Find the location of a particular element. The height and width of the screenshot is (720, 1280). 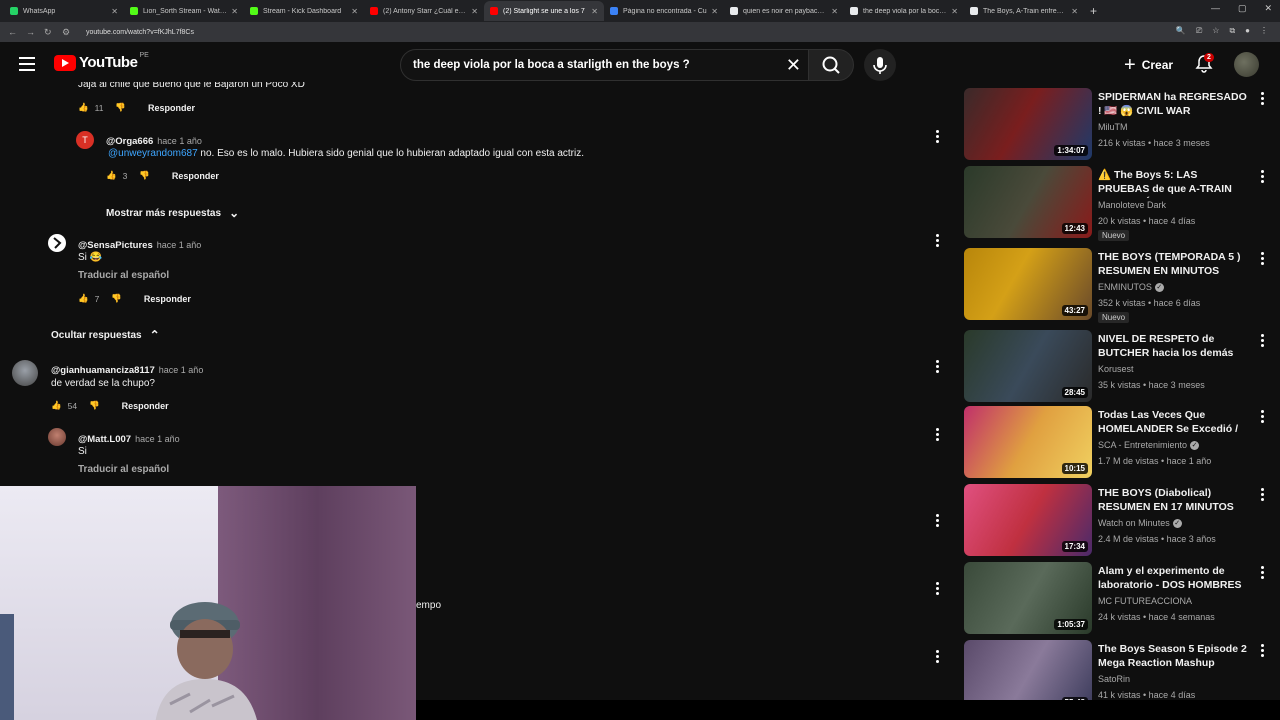

video-thumbnail: 1:34:07 is located at coordinates (1028, 124).